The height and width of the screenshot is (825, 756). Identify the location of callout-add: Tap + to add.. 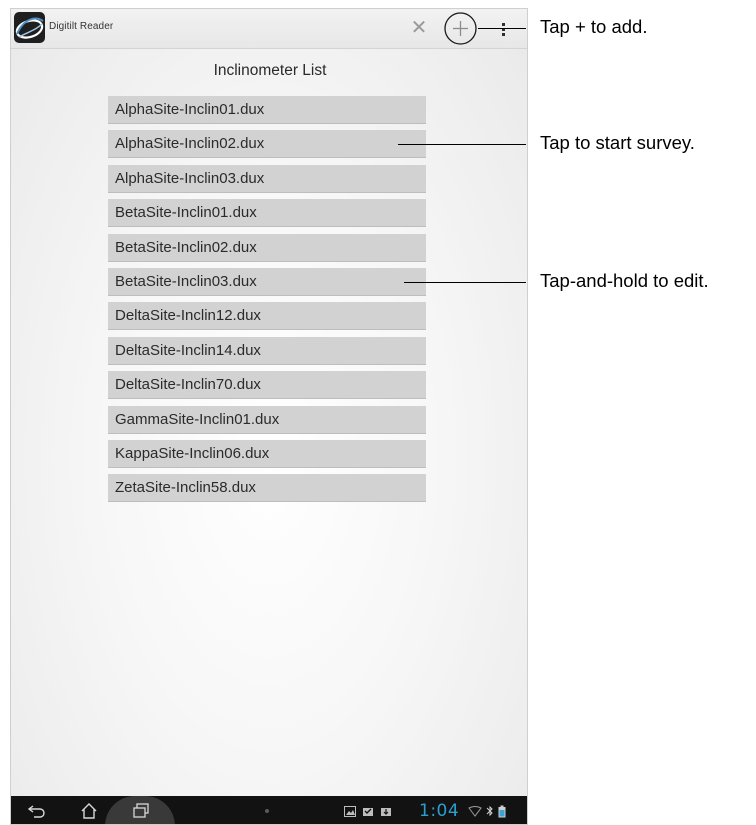
(594, 26).